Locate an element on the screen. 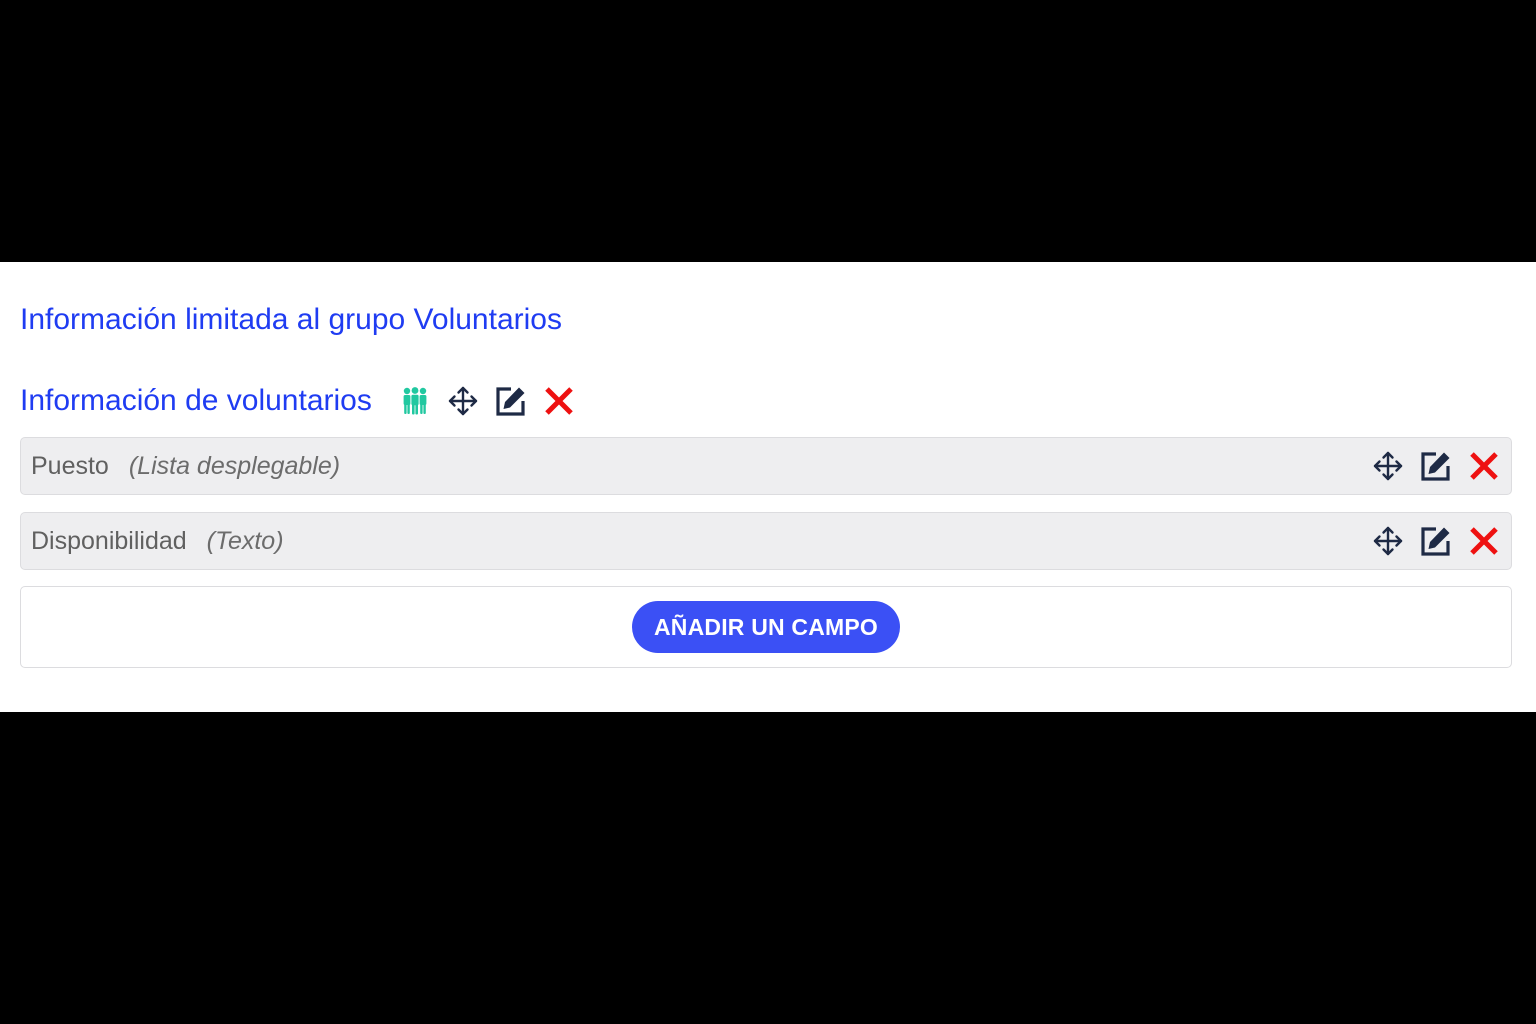 Image resolution: width=1536 pixels, height=1024 pixels. group-icon is located at coordinates (415, 401).